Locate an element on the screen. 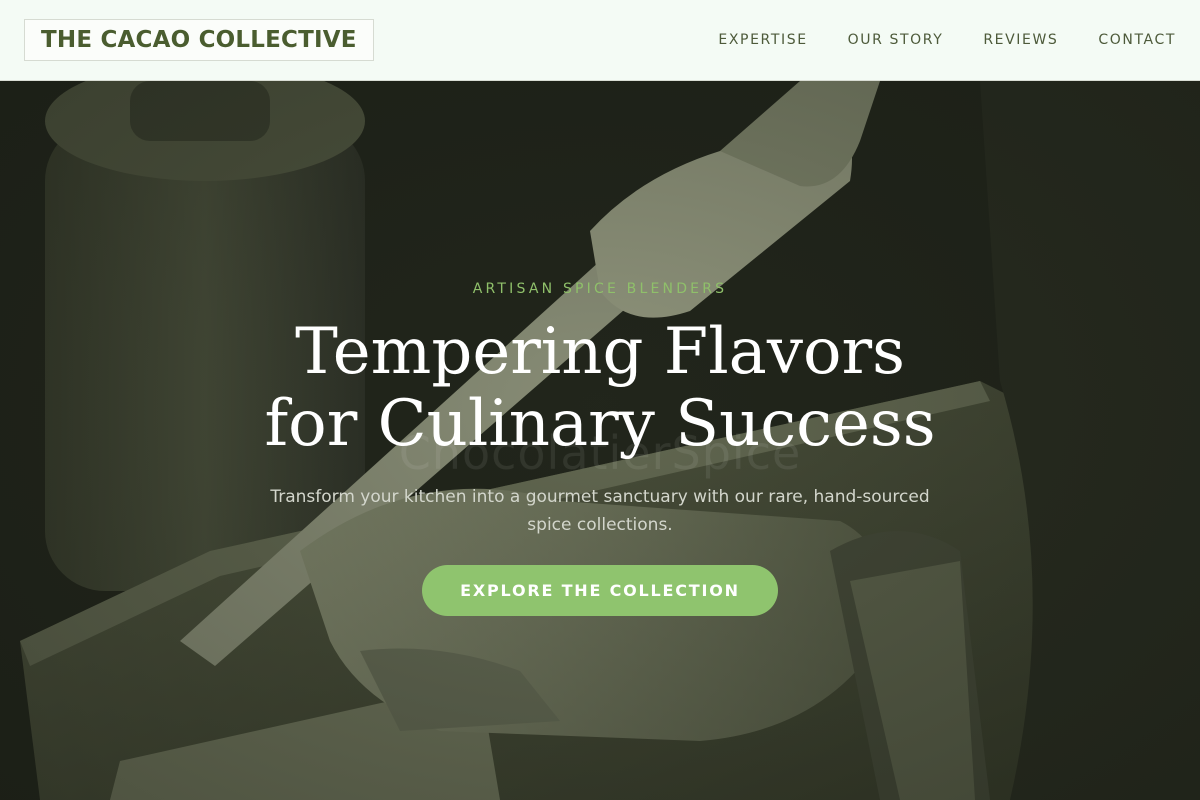 Image resolution: width=1200 pixels, height=800 pixels. nav-link-contact: CONTACT is located at coordinates (1137, 40).